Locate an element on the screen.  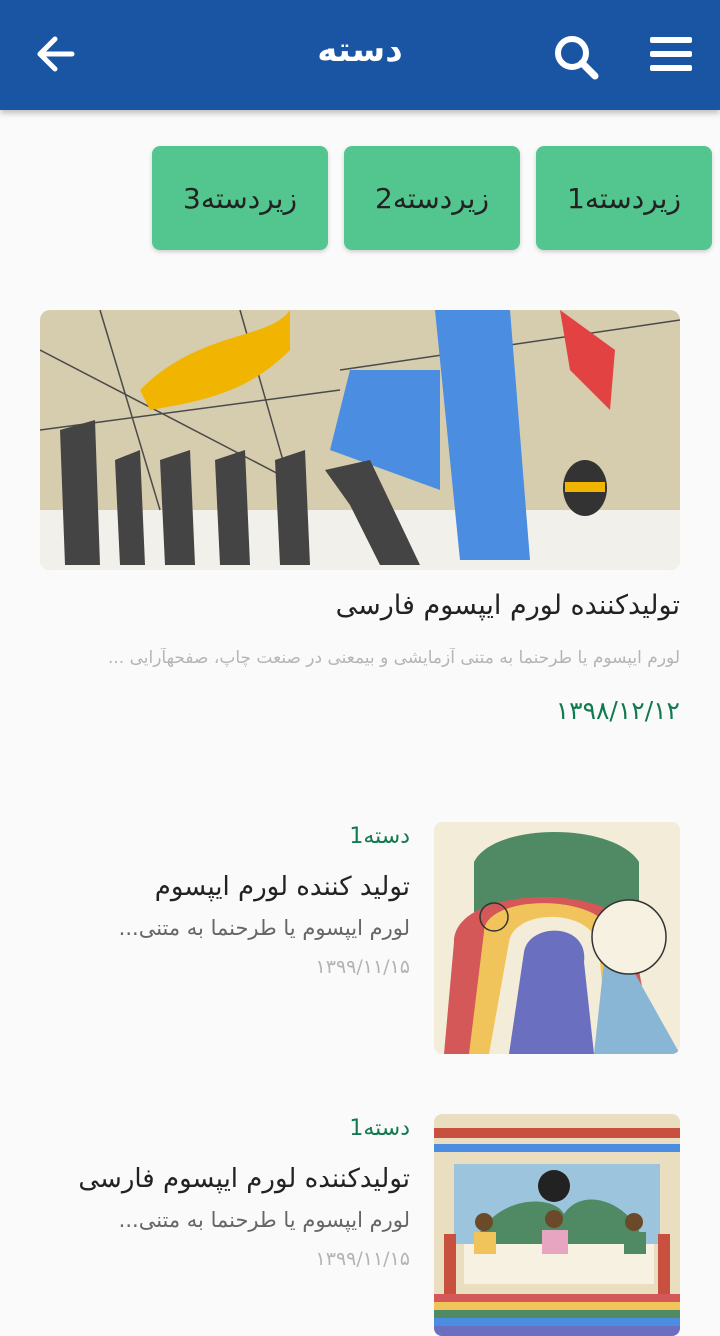
page-title: دسته is located at coordinates (360, 50).